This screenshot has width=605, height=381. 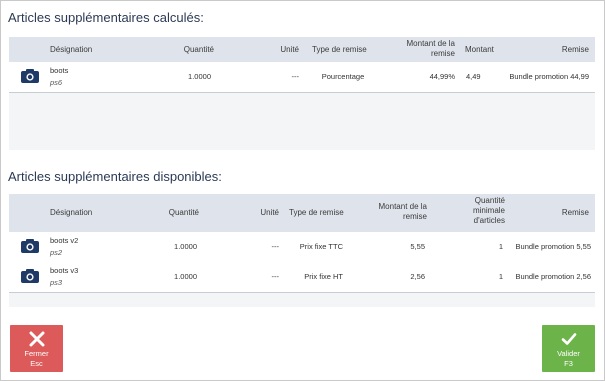 I want to click on item-montant-remise: 5,55, so click(x=417, y=246).